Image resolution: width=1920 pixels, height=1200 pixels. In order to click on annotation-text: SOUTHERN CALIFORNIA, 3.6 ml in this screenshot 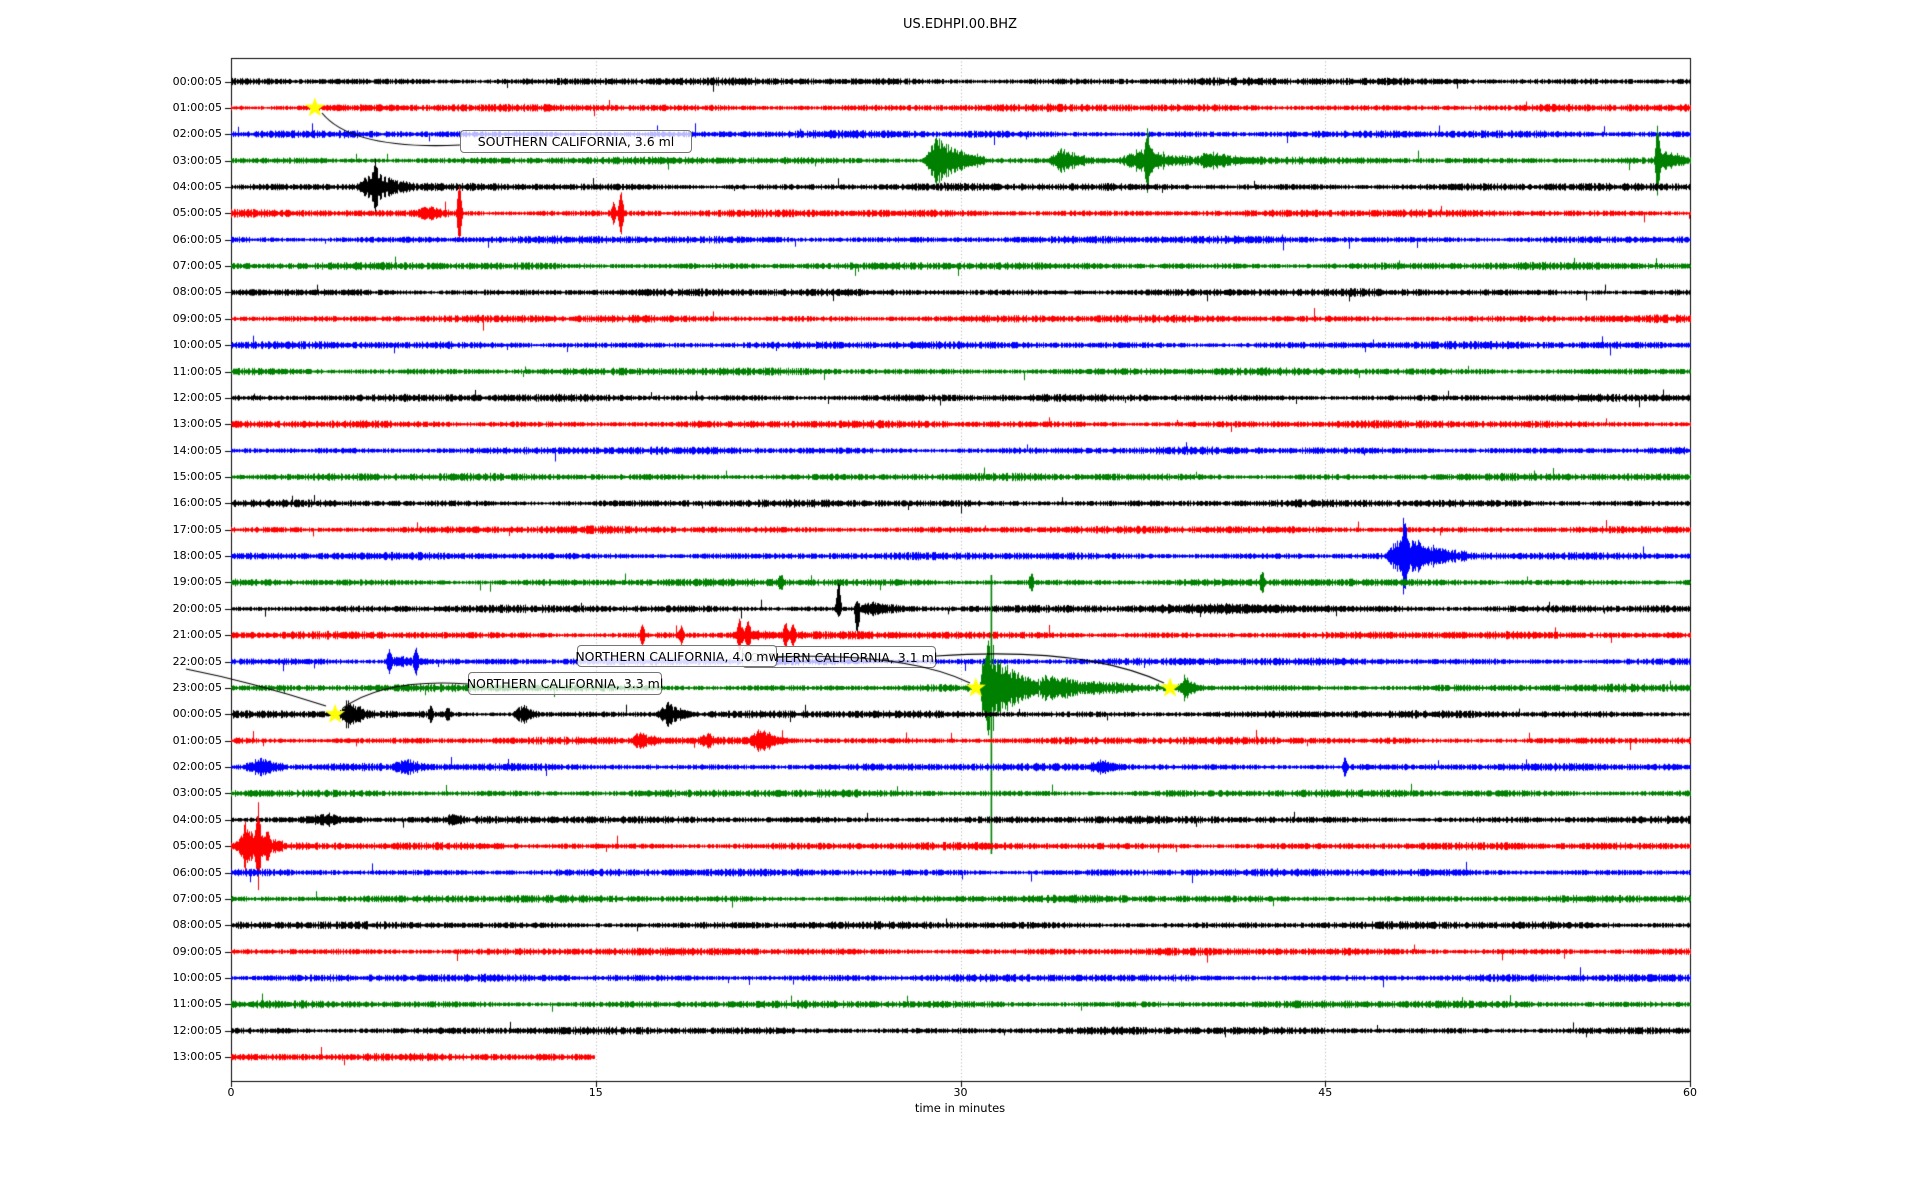, I will do `click(576, 141)`.